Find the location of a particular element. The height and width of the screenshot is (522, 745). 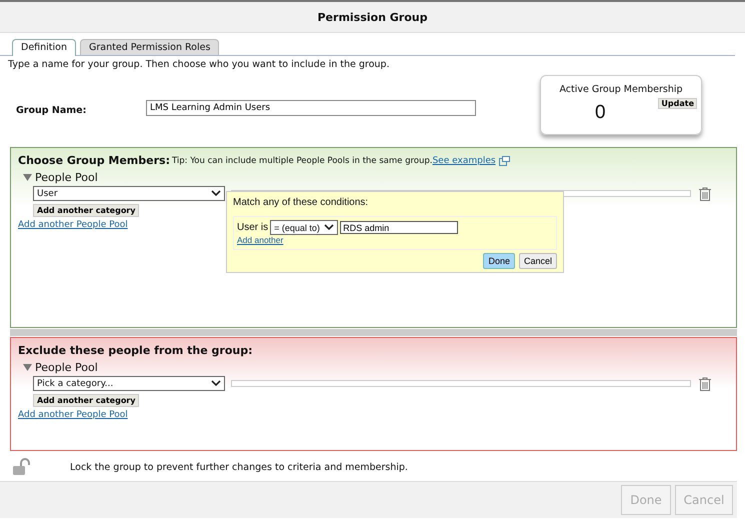

done-button: Done is located at coordinates (499, 261).